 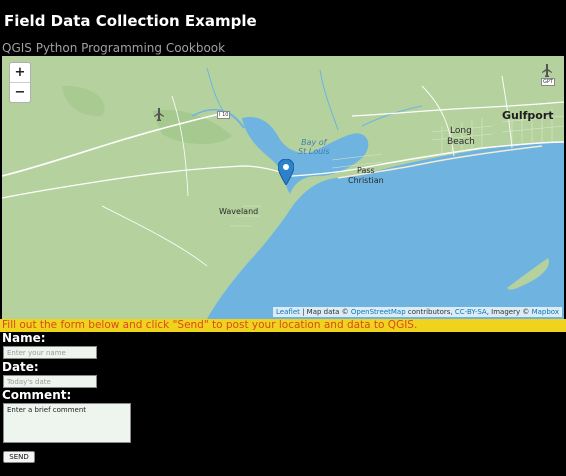 I want to click on leaflet-link: Leaflet, so click(x=288, y=312).